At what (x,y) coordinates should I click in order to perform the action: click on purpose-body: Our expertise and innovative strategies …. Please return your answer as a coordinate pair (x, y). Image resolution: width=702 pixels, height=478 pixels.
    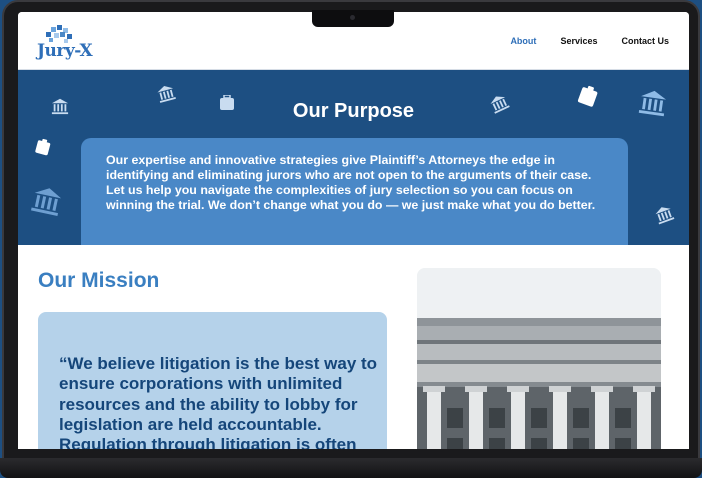
    Looking at the image, I should click on (351, 182).